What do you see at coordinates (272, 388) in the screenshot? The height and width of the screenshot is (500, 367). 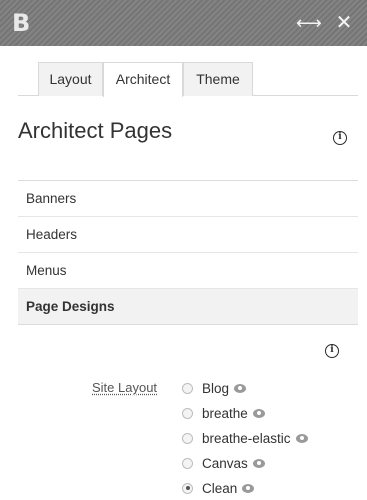 I see `option-blog: Blog` at bounding box center [272, 388].